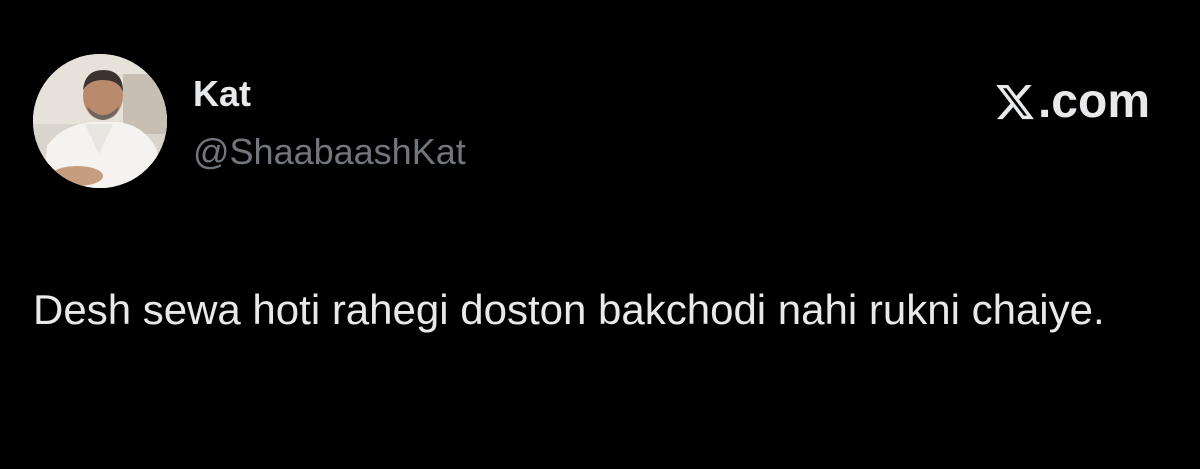  I want to click on user-handle: @ShaabaashKat, so click(329, 152).